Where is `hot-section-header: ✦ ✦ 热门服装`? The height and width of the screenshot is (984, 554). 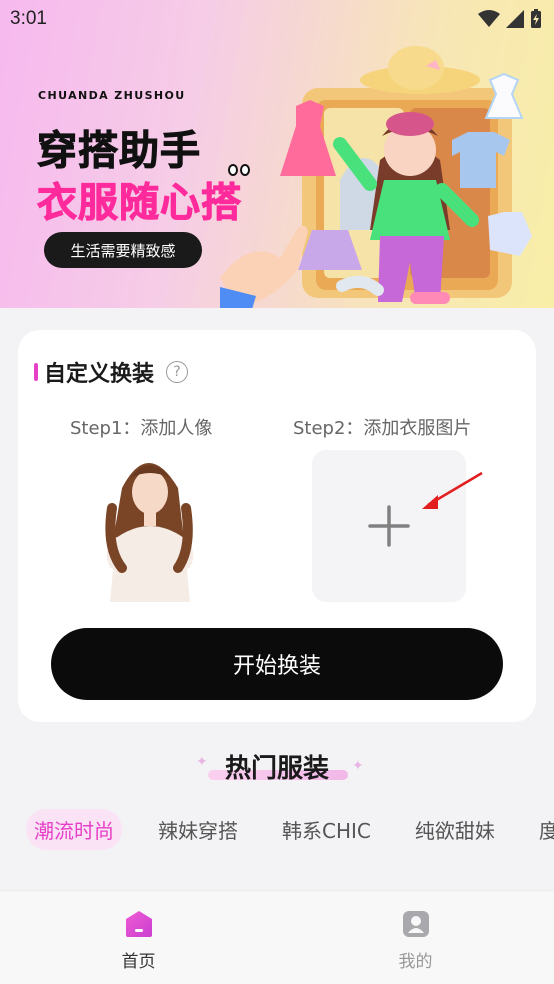 hot-section-header: ✦ ✦ 热门服装 is located at coordinates (277, 768).